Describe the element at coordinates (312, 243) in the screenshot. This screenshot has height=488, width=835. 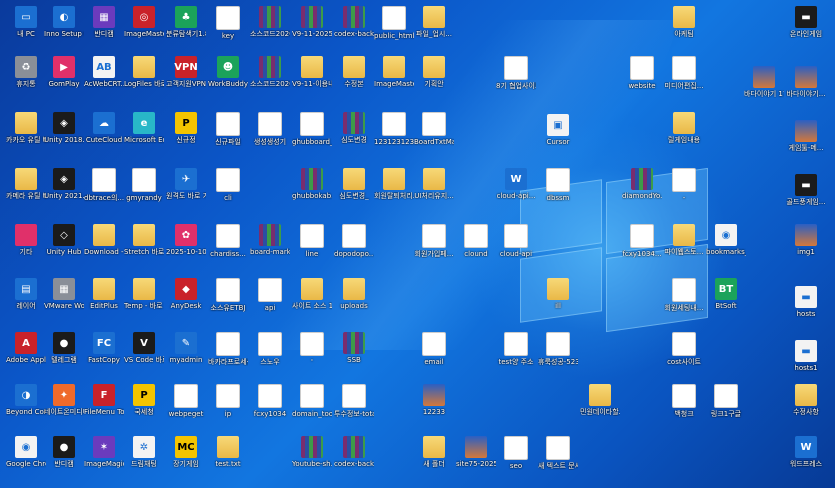
I see `desktop-icon: line` at that location.